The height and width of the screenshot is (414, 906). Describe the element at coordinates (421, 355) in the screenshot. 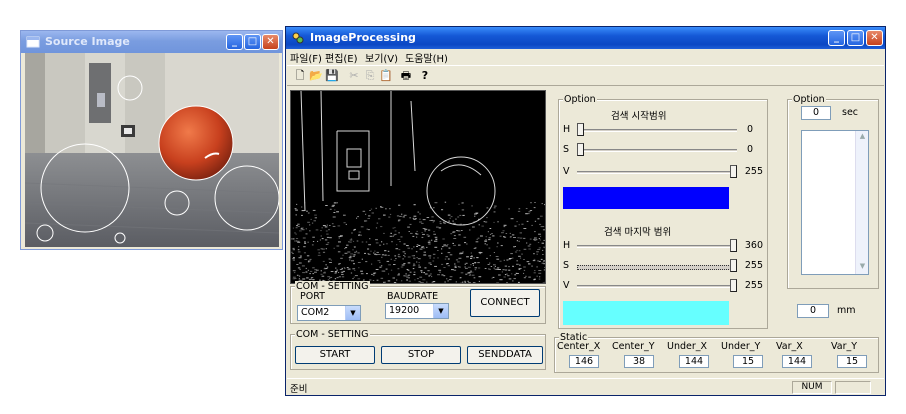

I see `stop-button: STOP` at that location.